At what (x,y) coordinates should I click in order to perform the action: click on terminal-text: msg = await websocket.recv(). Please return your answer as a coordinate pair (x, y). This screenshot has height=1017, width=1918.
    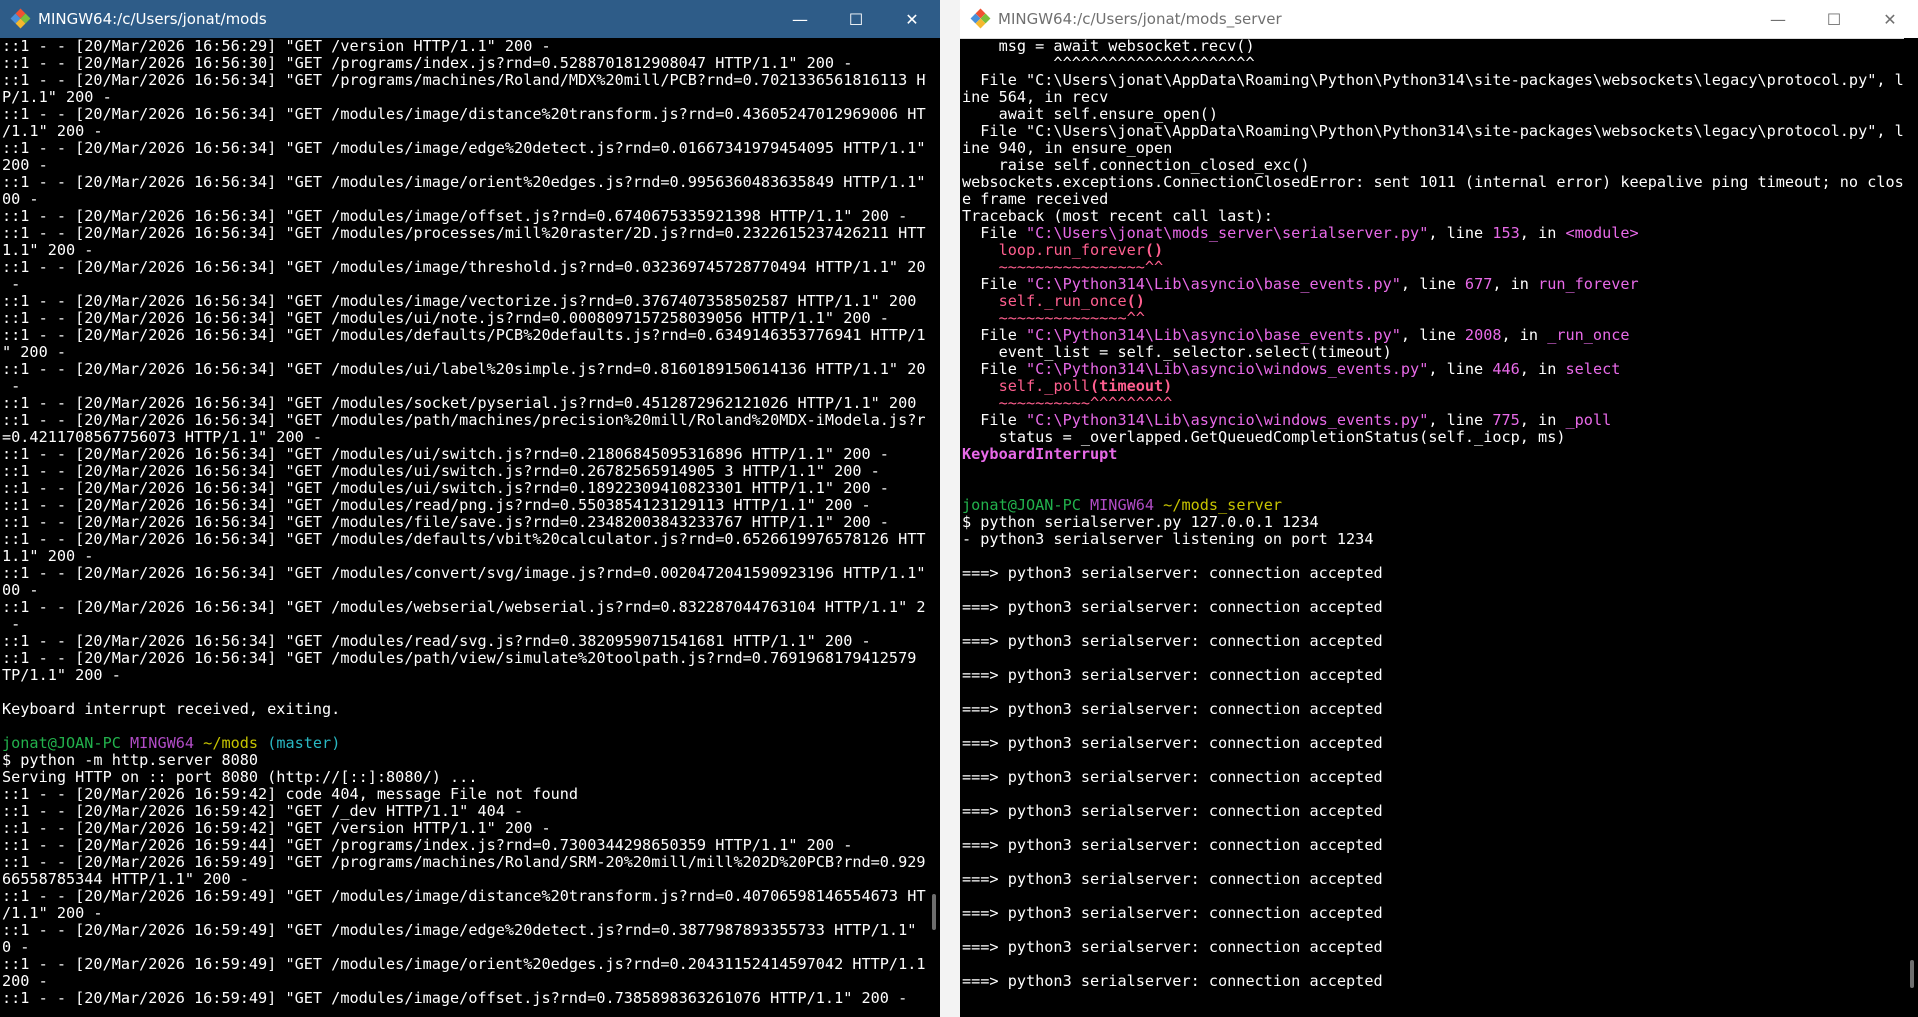
    Looking at the image, I should click on (1108, 46).